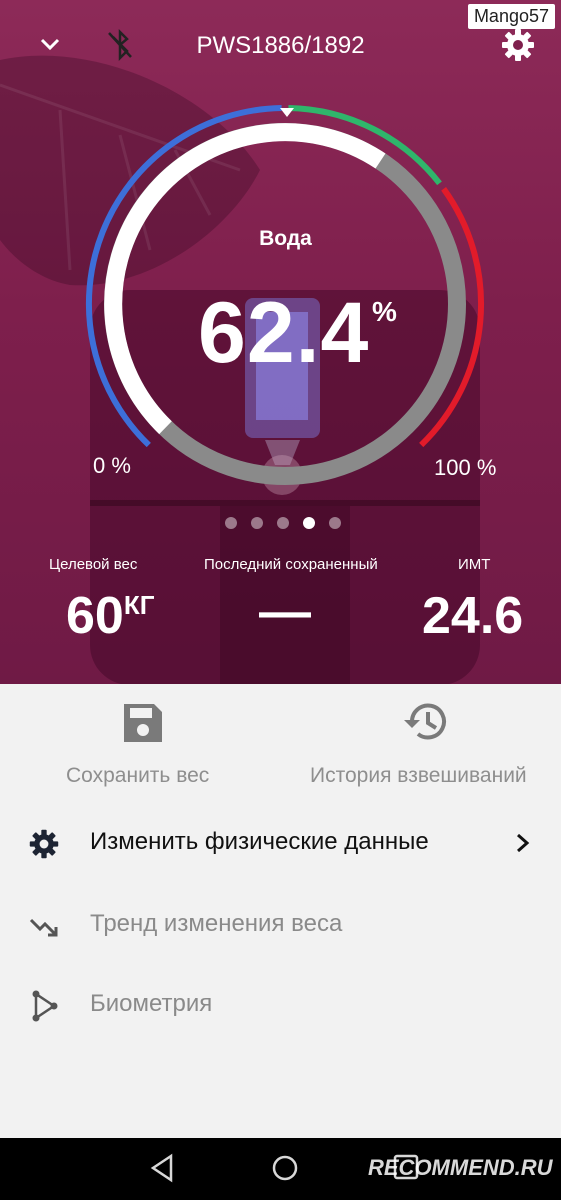 The image size is (561, 1200). Describe the element at coordinates (426, 722) in the screenshot. I see `history-clock-icon` at that location.